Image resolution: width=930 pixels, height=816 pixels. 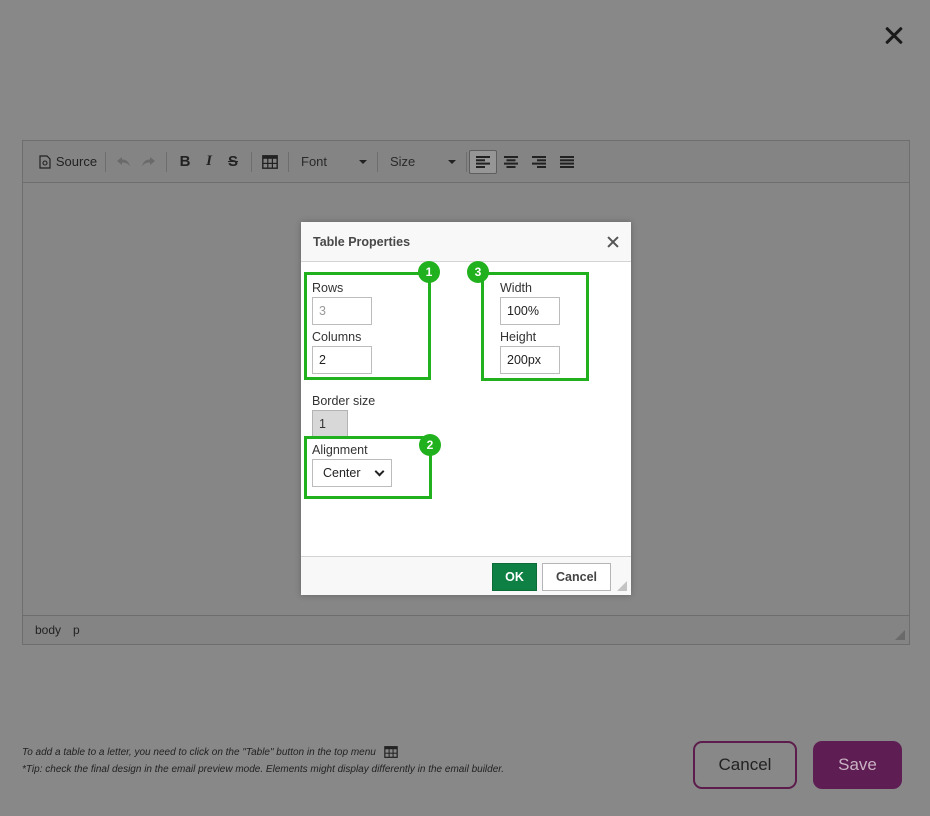 I want to click on editor-toolbar: Source B I S Font Size, so click(x=466, y=162).